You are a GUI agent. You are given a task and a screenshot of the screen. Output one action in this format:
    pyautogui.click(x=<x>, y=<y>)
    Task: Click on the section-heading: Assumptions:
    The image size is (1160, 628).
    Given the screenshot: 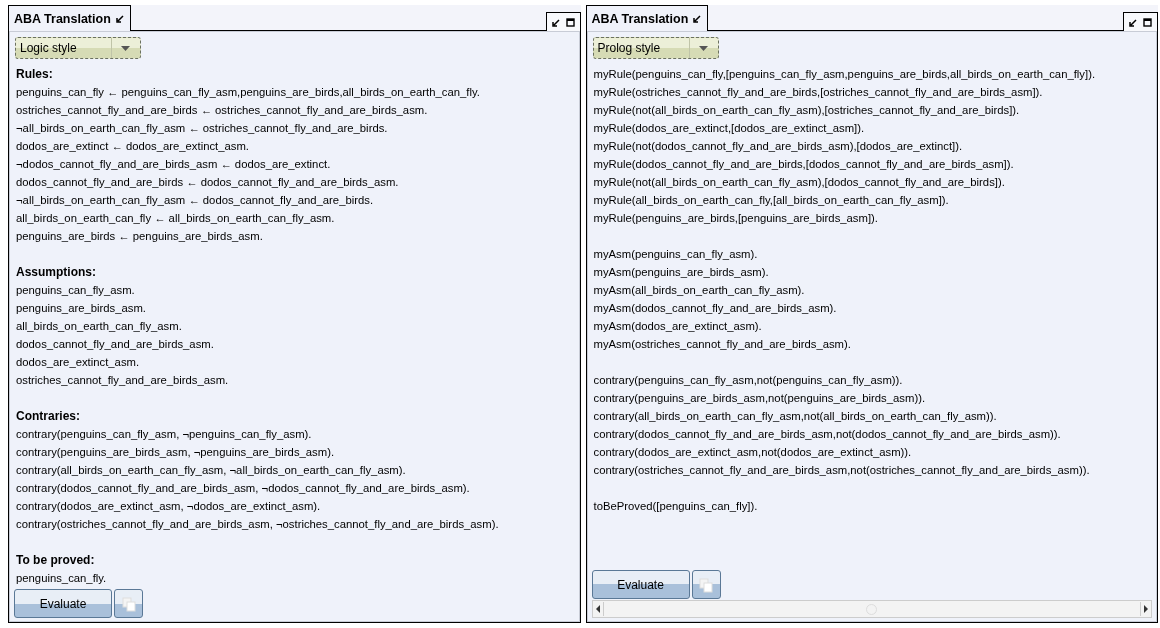 What is the action you would take?
    pyautogui.click(x=56, y=272)
    